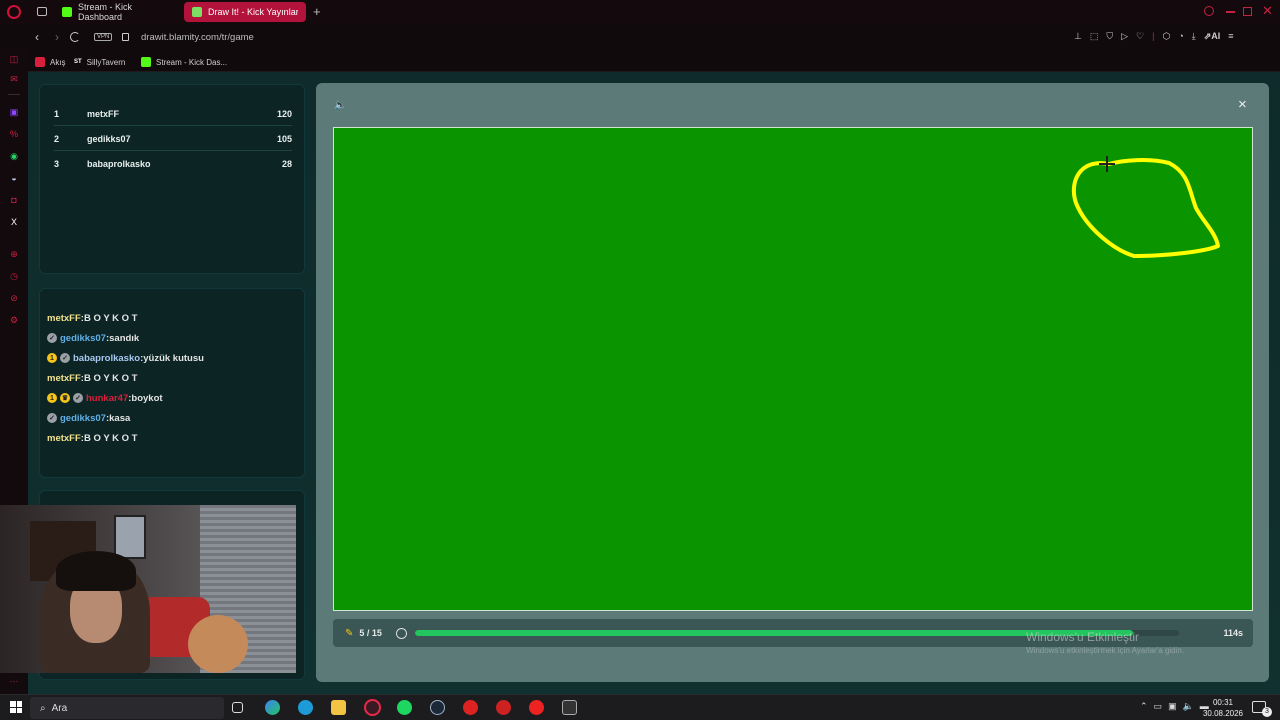  I want to click on messenger-icon: ◫, so click(14, 59).